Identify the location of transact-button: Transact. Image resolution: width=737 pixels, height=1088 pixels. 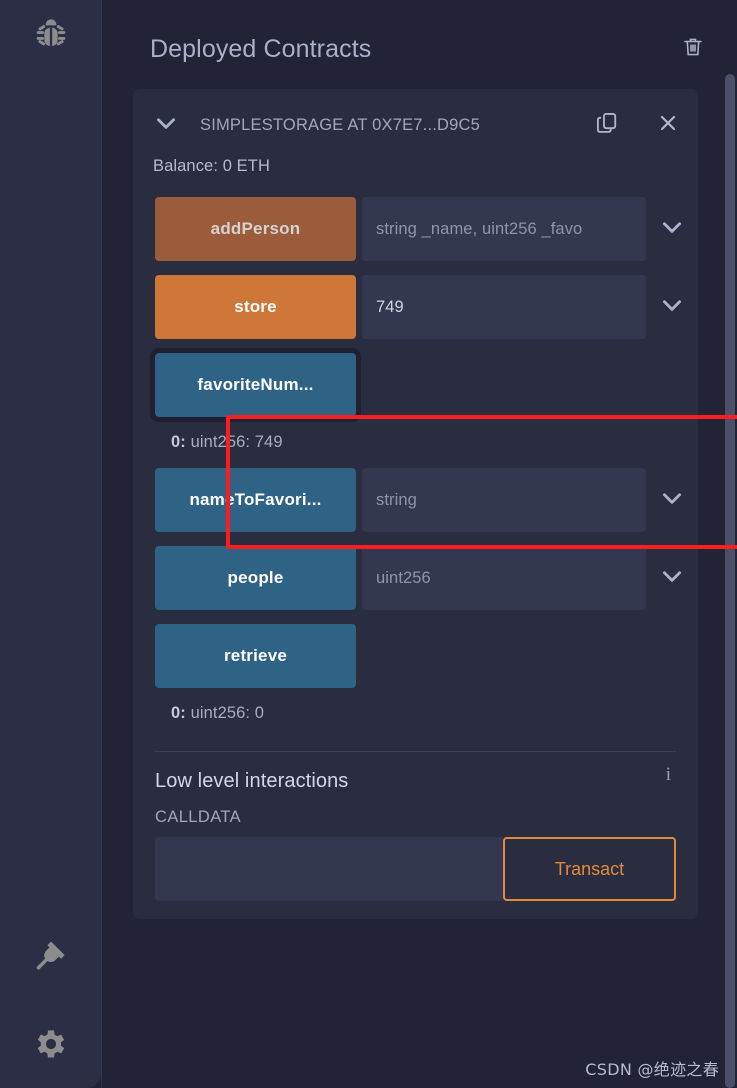
(589, 869).